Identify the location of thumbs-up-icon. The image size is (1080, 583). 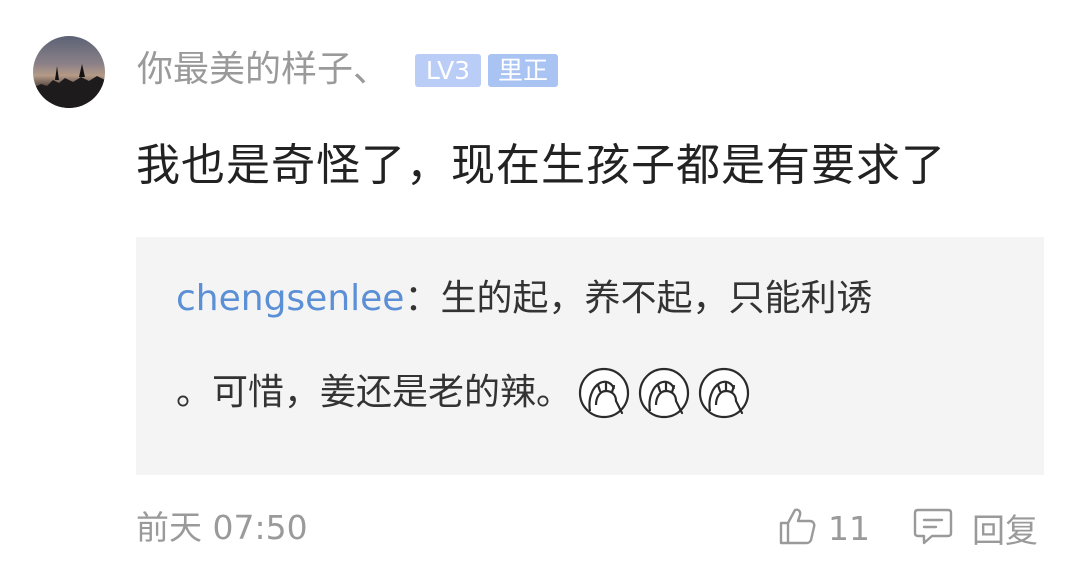
(797, 528).